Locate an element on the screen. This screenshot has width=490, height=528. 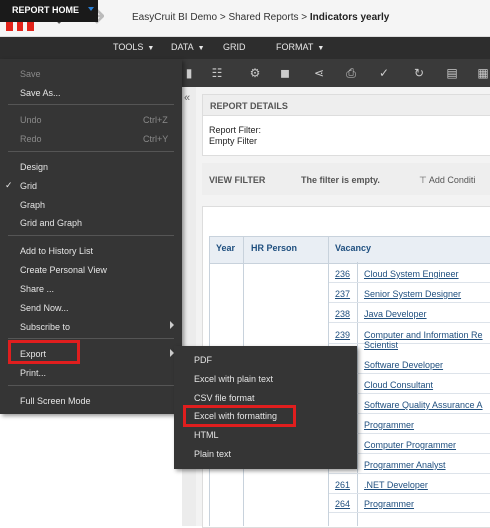
add-condition-button: ⊤ Add Conditi is located at coordinates (447, 180).